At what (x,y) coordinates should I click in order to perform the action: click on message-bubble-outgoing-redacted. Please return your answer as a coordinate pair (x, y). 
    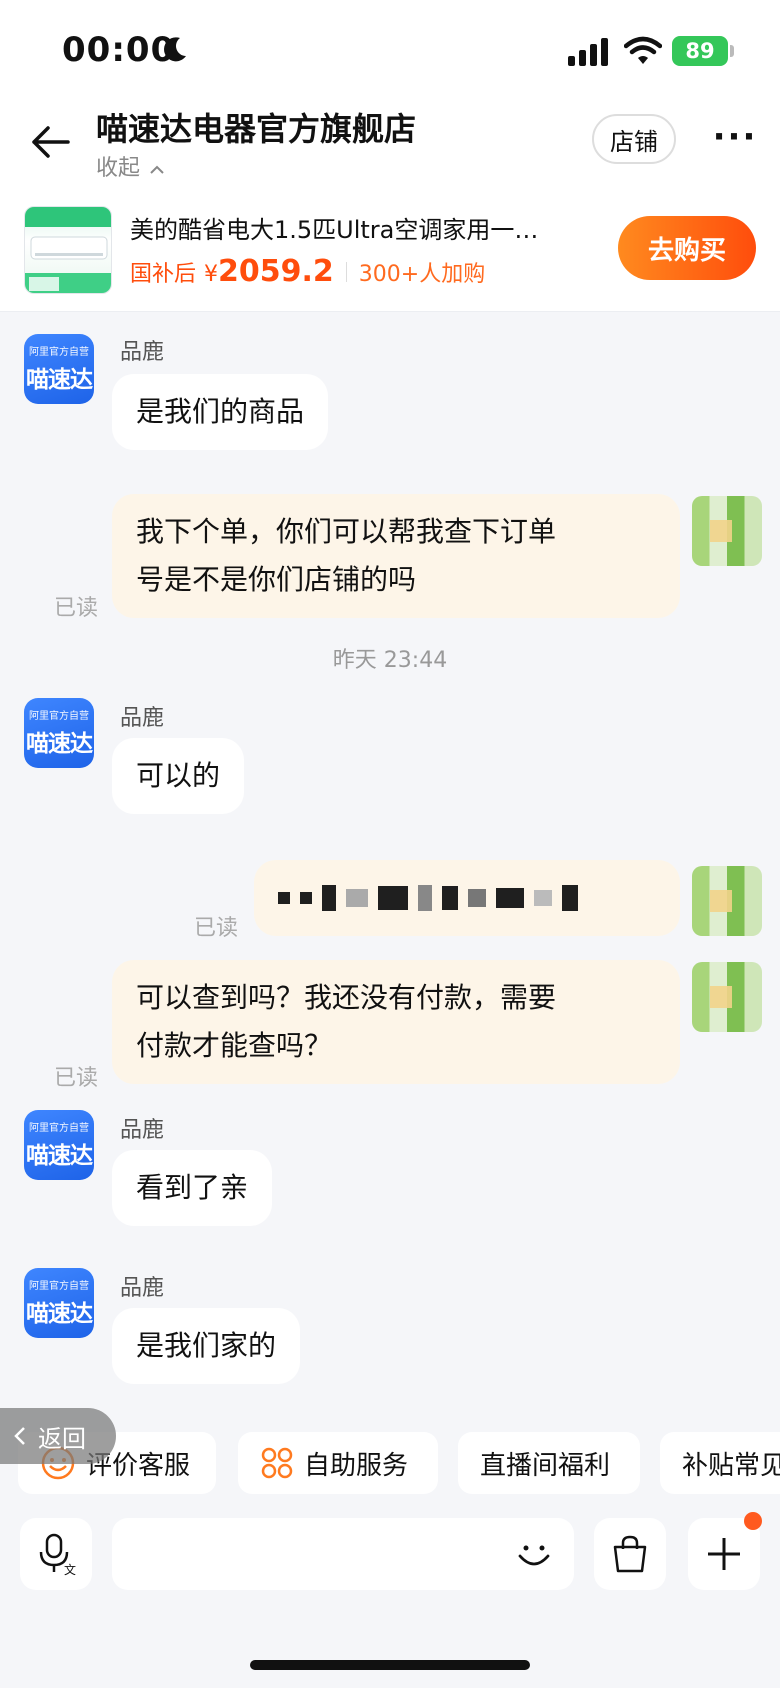
    Looking at the image, I should click on (467, 898).